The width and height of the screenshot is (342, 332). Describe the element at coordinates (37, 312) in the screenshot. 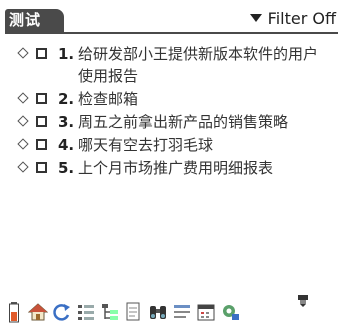

I see `home-icon` at that location.